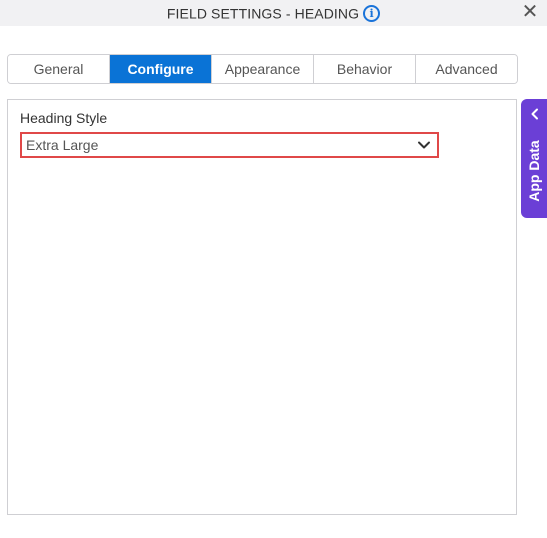 The height and width of the screenshot is (538, 547). What do you see at coordinates (64, 118) in the screenshot?
I see `heading-style-label: Heading Style` at bounding box center [64, 118].